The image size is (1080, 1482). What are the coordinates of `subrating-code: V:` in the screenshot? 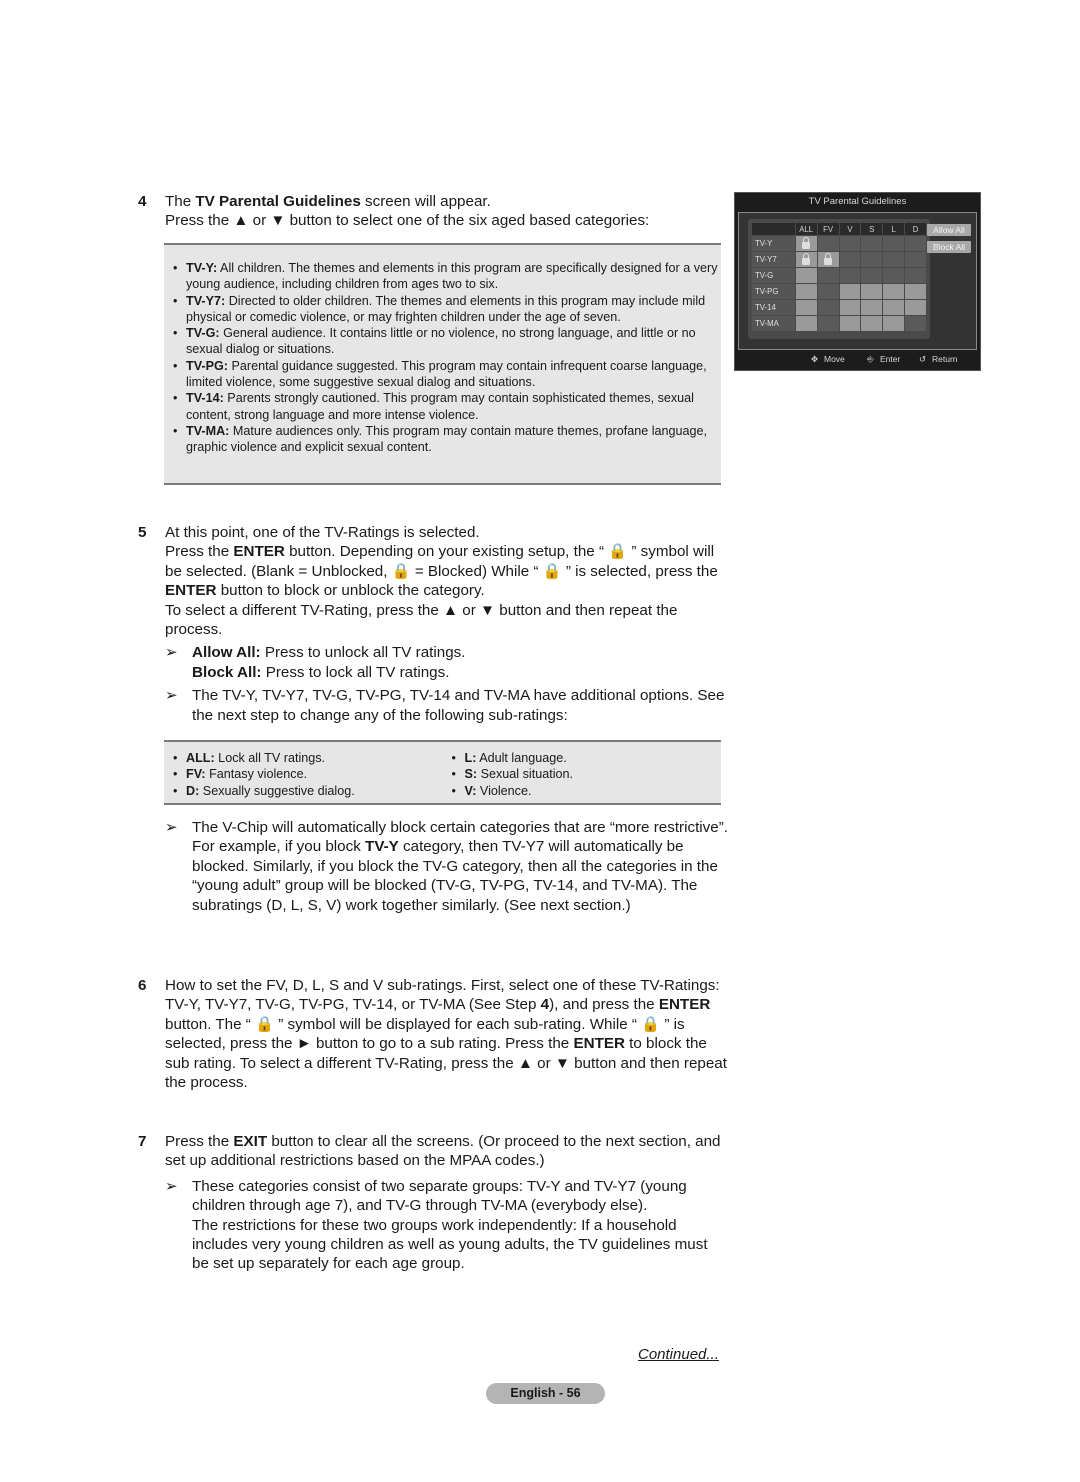 It's located at (470, 790).